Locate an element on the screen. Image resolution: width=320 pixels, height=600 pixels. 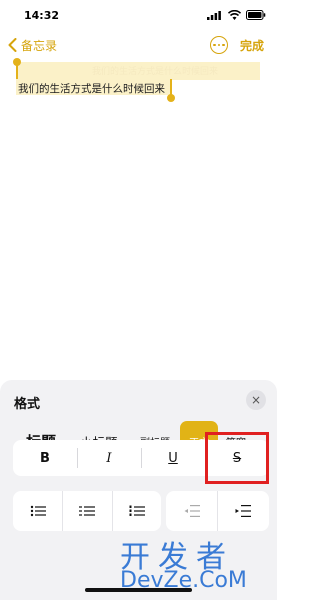
numbered-list-icon is located at coordinates (137, 510).